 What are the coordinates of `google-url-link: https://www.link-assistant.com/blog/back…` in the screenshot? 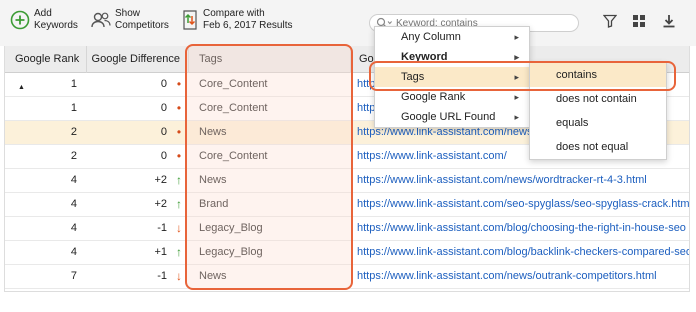 It's located at (523, 252).